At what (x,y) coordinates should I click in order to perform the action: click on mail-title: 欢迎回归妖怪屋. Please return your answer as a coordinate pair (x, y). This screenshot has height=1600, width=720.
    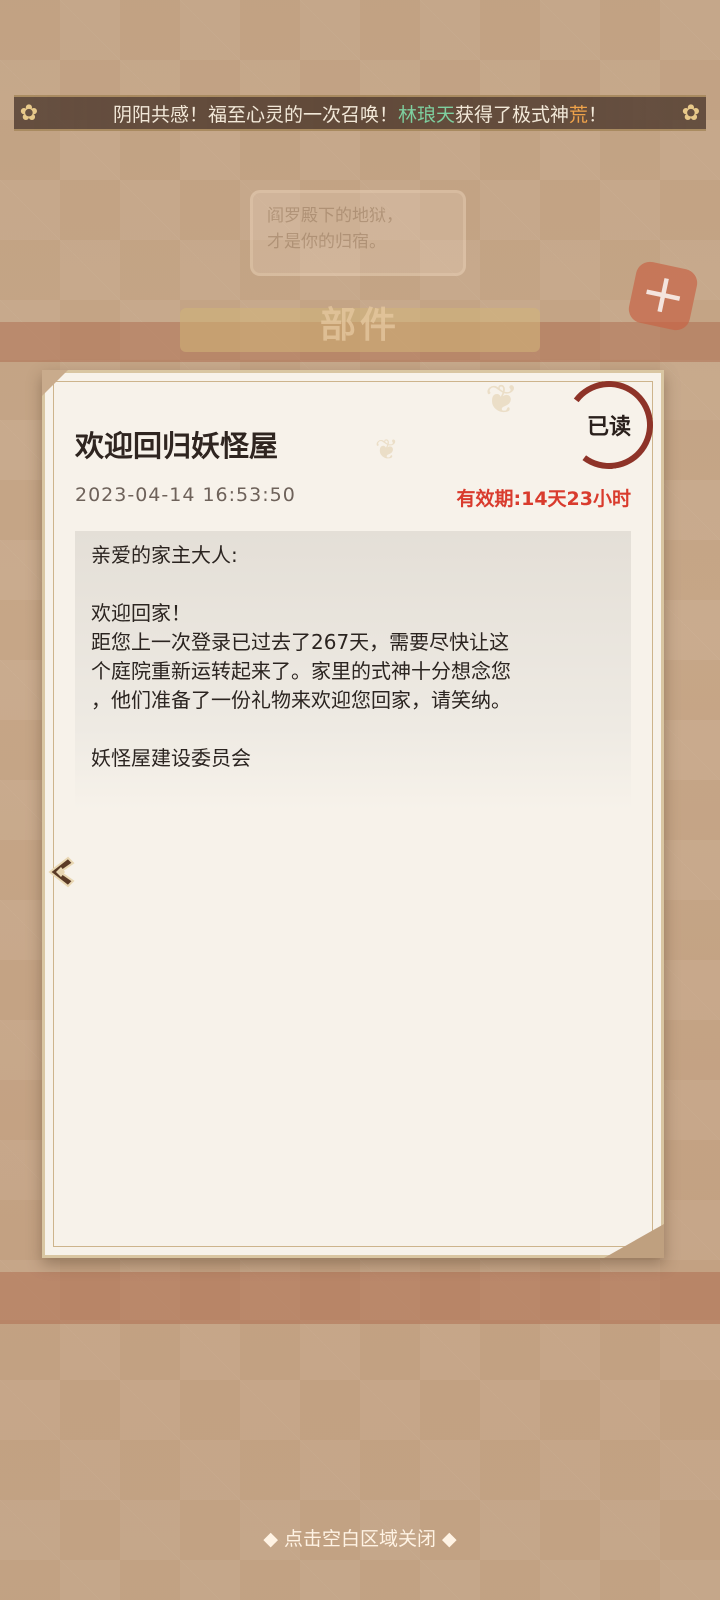
    Looking at the image, I should click on (177, 446).